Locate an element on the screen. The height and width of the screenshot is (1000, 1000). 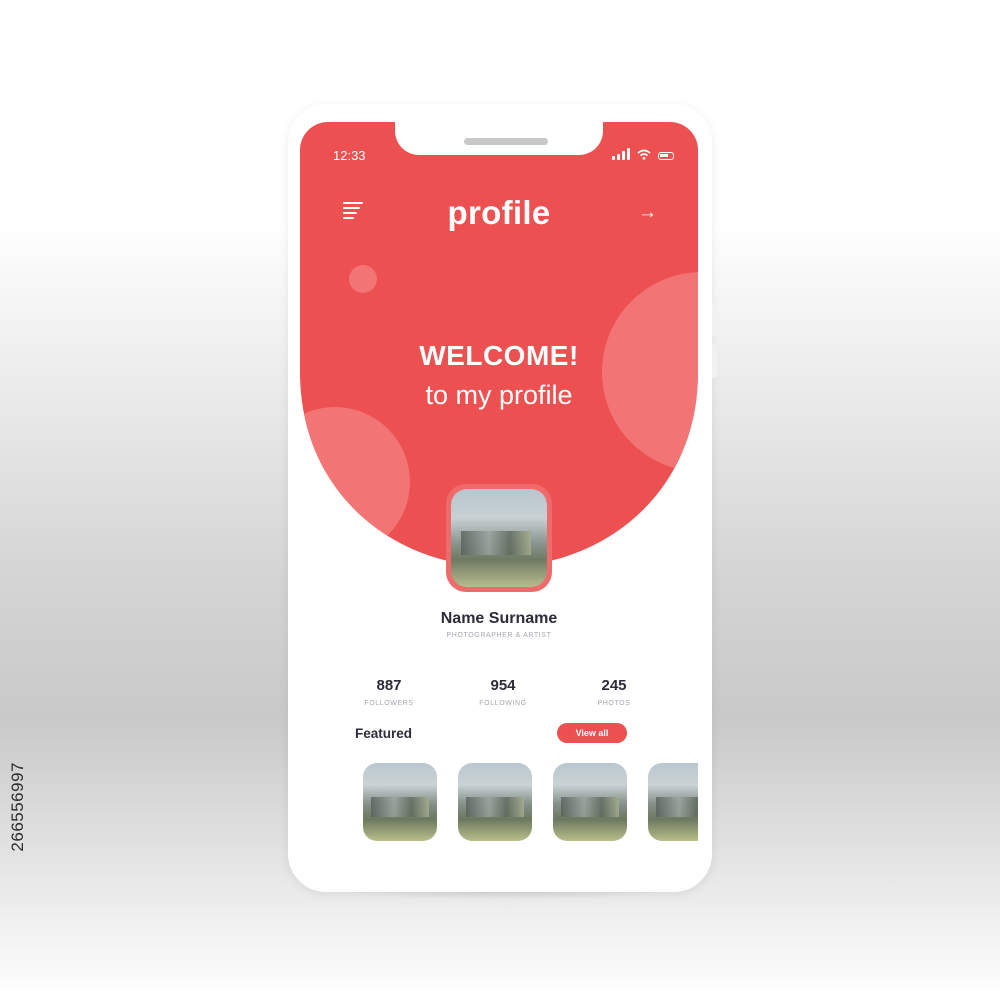
avatar-frame is located at coordinates (499, 538).